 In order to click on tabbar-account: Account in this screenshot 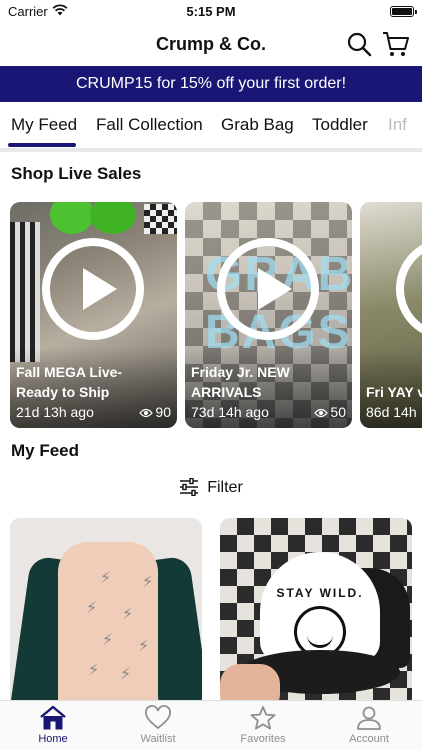, I will do `click(369, 725)`.